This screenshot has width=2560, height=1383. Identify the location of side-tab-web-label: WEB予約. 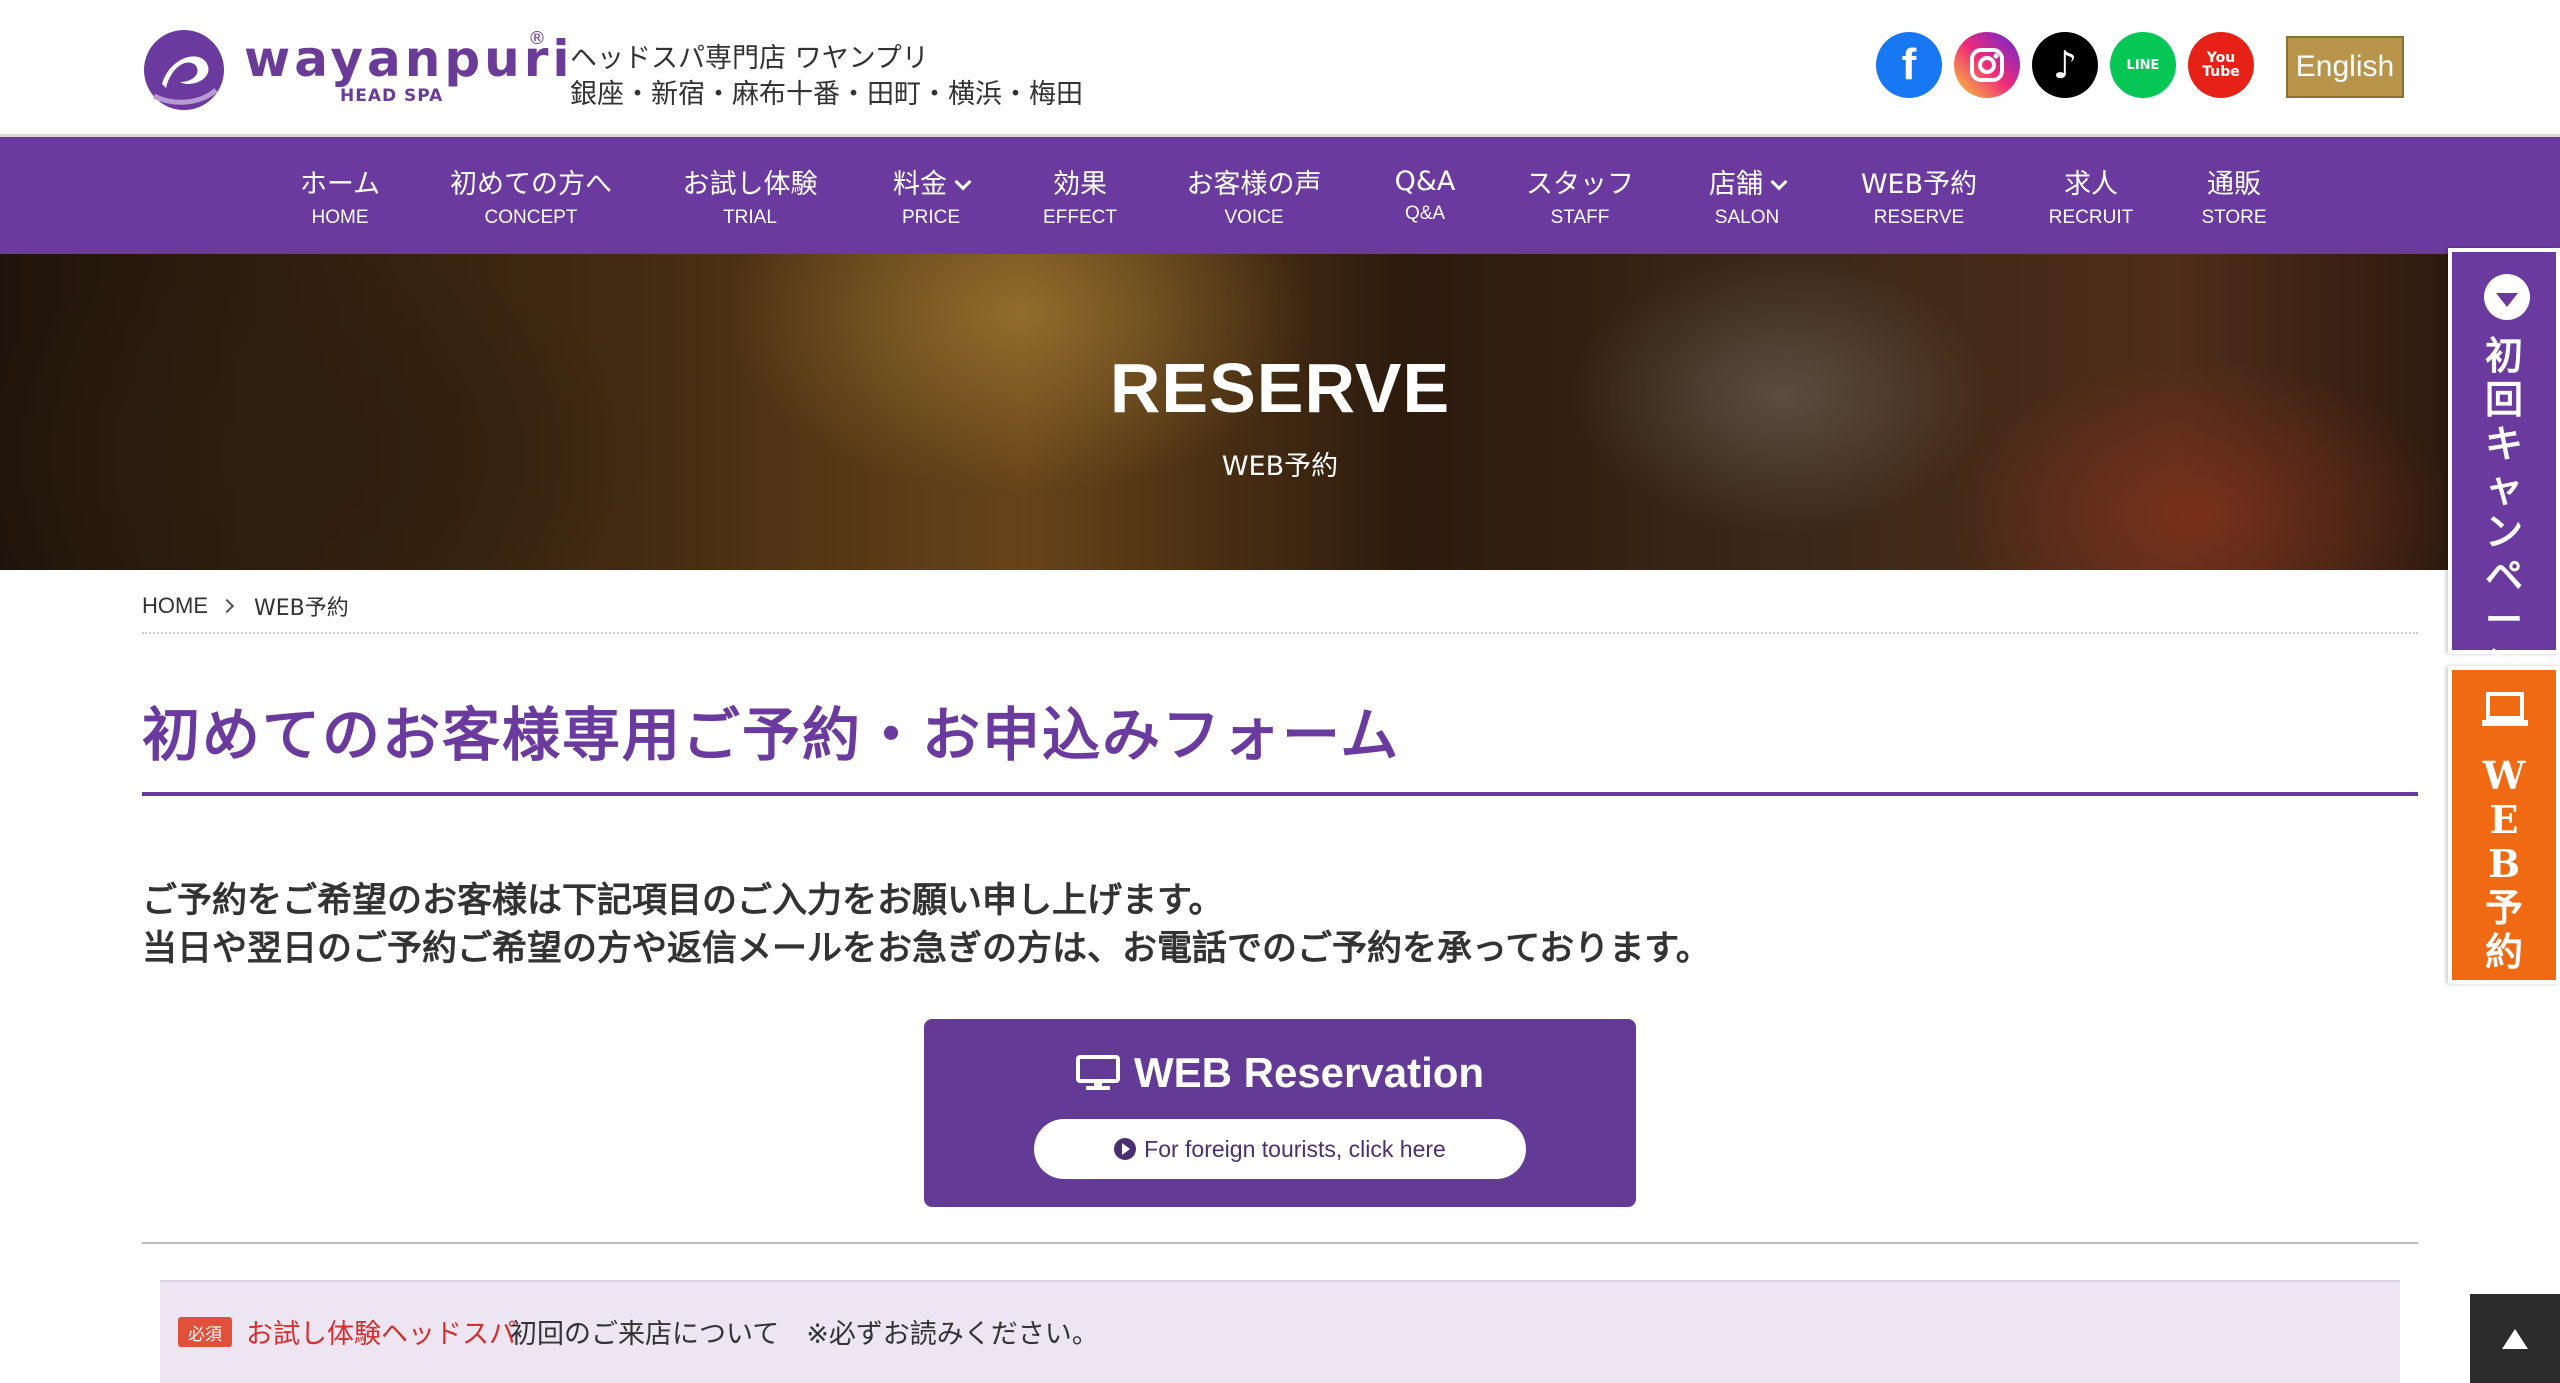
(2504, 863).